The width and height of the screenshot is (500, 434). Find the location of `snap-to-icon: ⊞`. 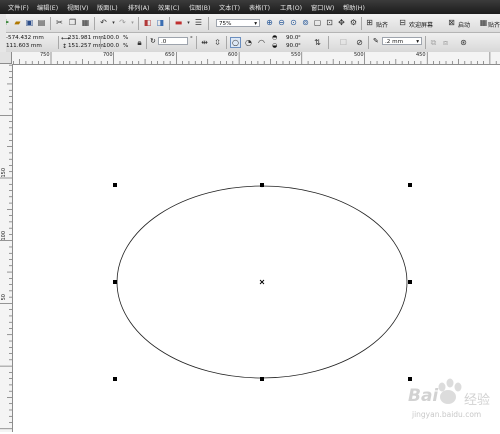

snap-to-icon: ⊞ is located at coordinates (369, 22).